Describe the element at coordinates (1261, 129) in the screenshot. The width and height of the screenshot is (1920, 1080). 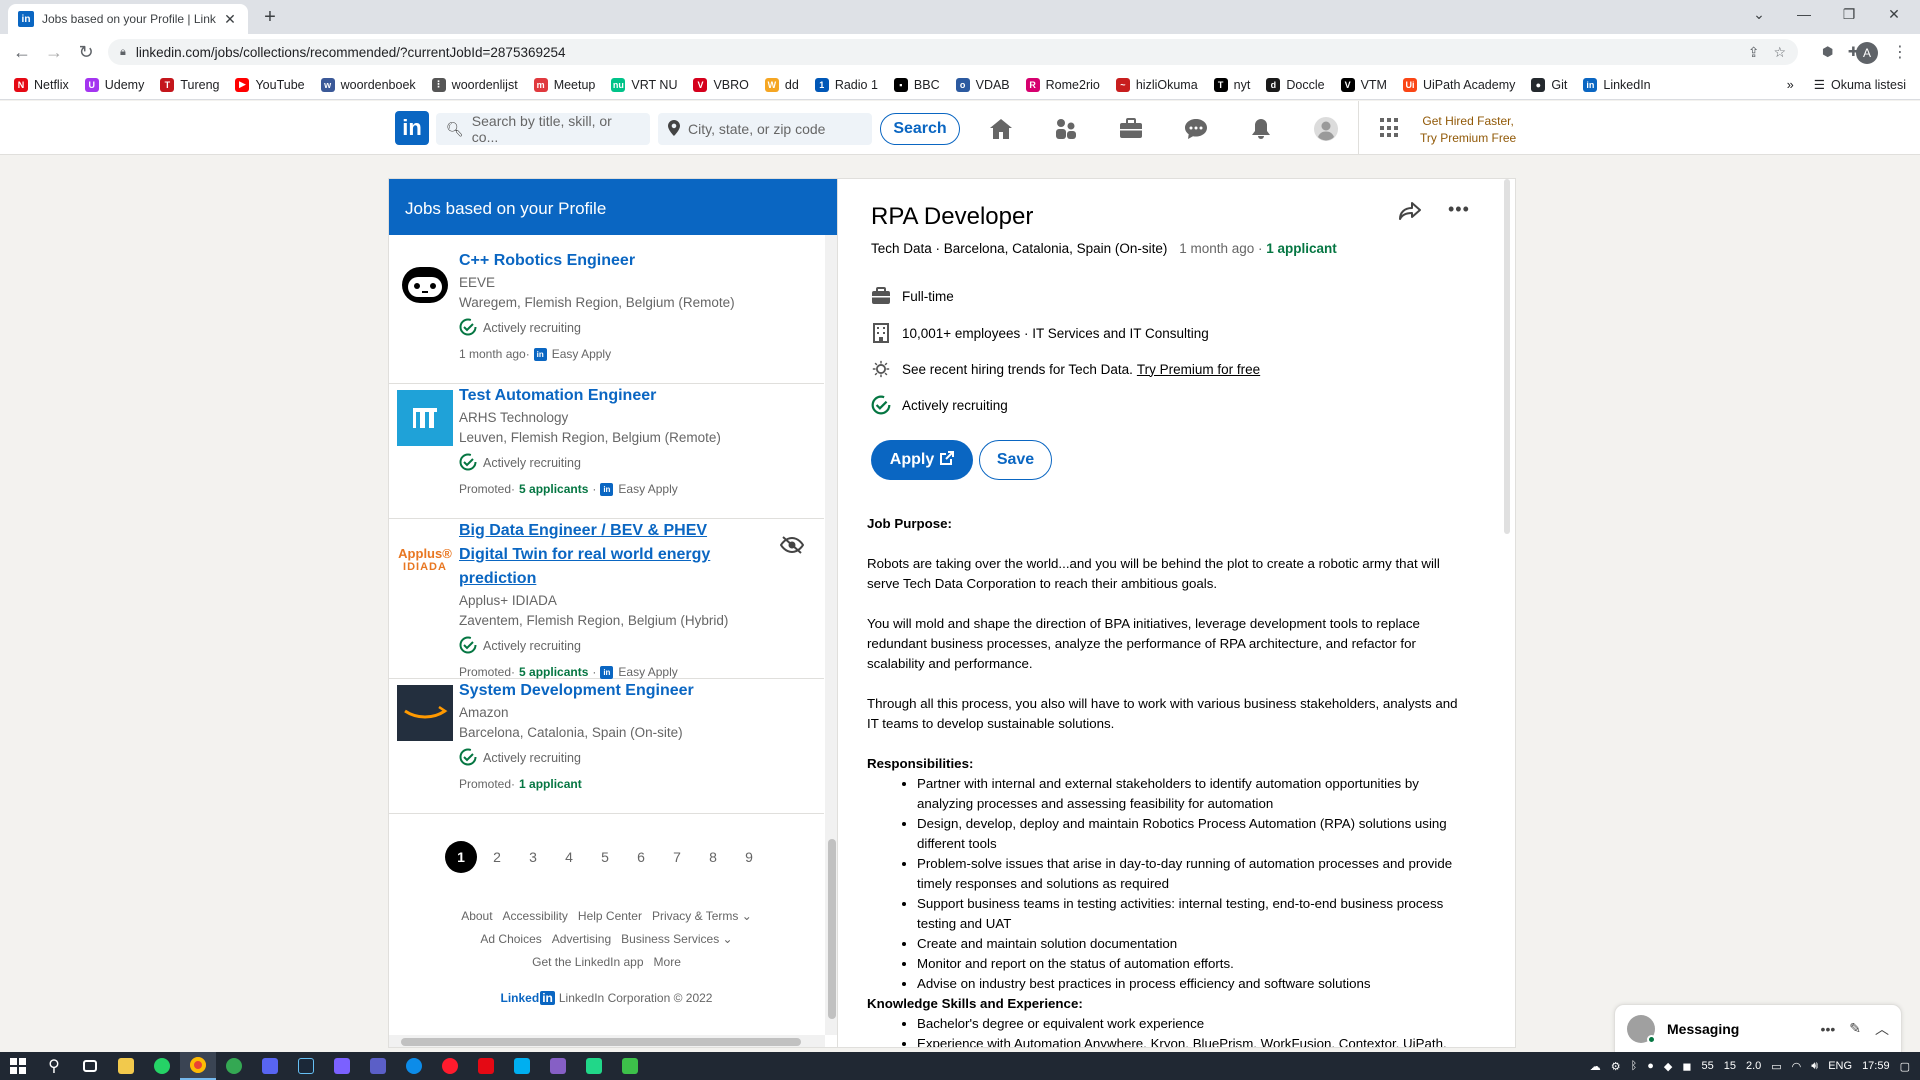
I see `notifications-bell-icon` at that location.